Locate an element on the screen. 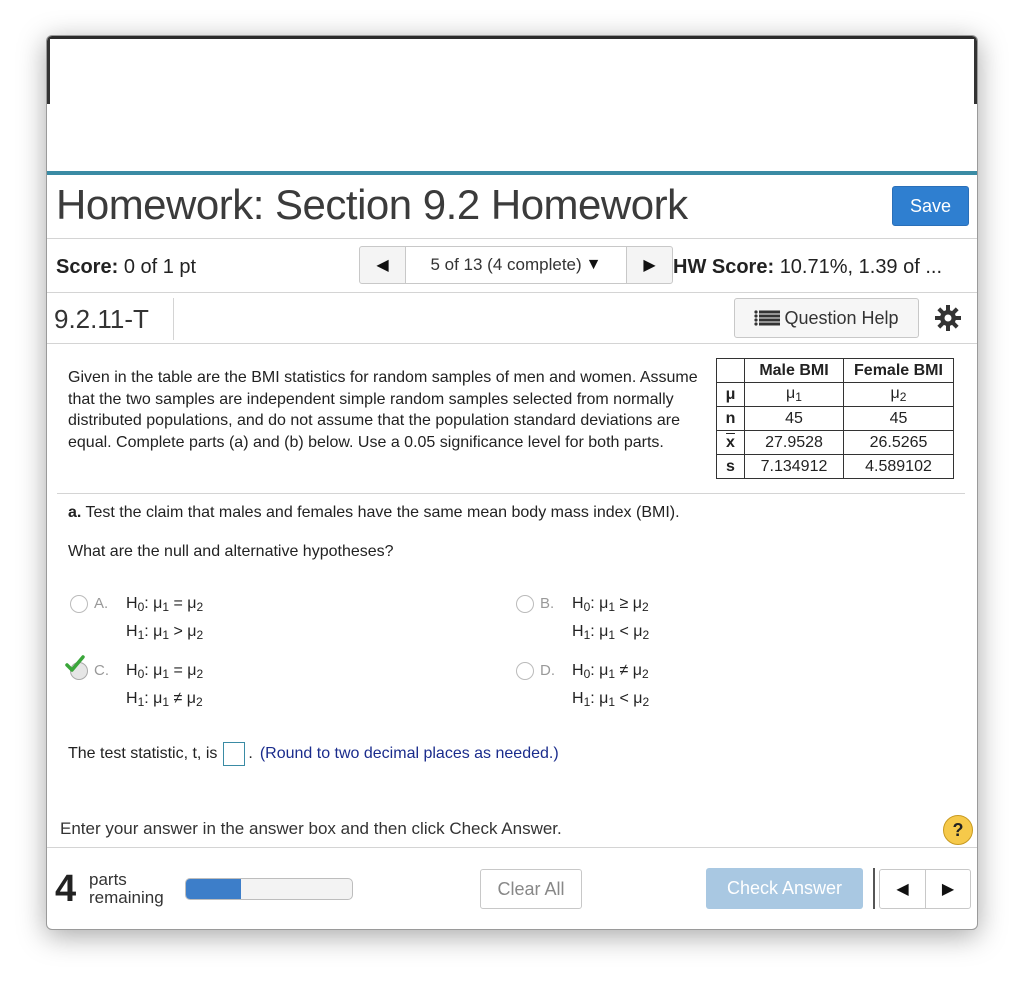 The image size is (1024, 986). table-cell: μ1 is located at coordinates (794, 394).